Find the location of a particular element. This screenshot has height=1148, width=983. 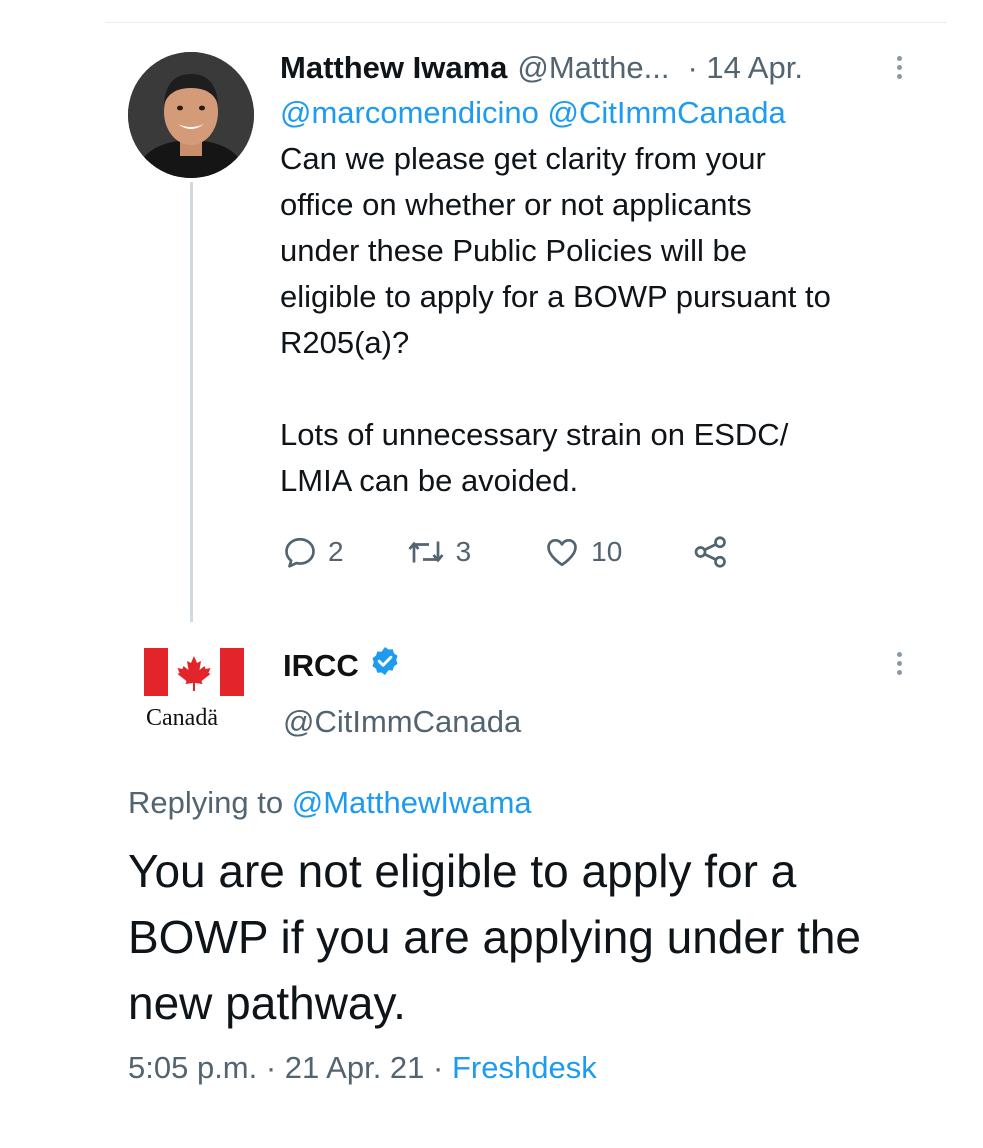

retweet-count: 3 is located at coordinates (463, 551).